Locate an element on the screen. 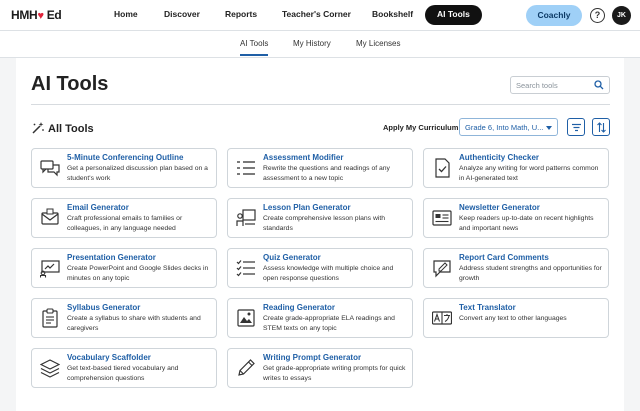  tool-title: Vocabulary Scaffolder is located at coordinates (109, 357).